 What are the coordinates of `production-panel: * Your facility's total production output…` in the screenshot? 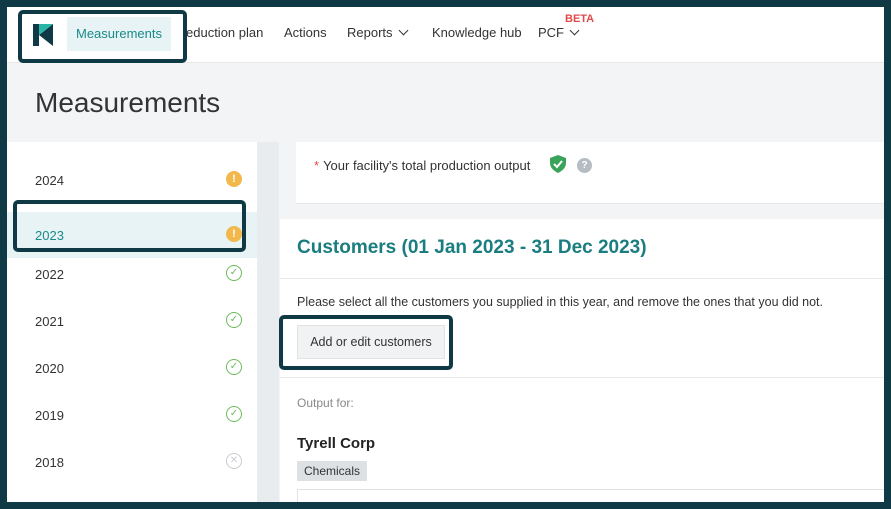 It's located at (590, 173).